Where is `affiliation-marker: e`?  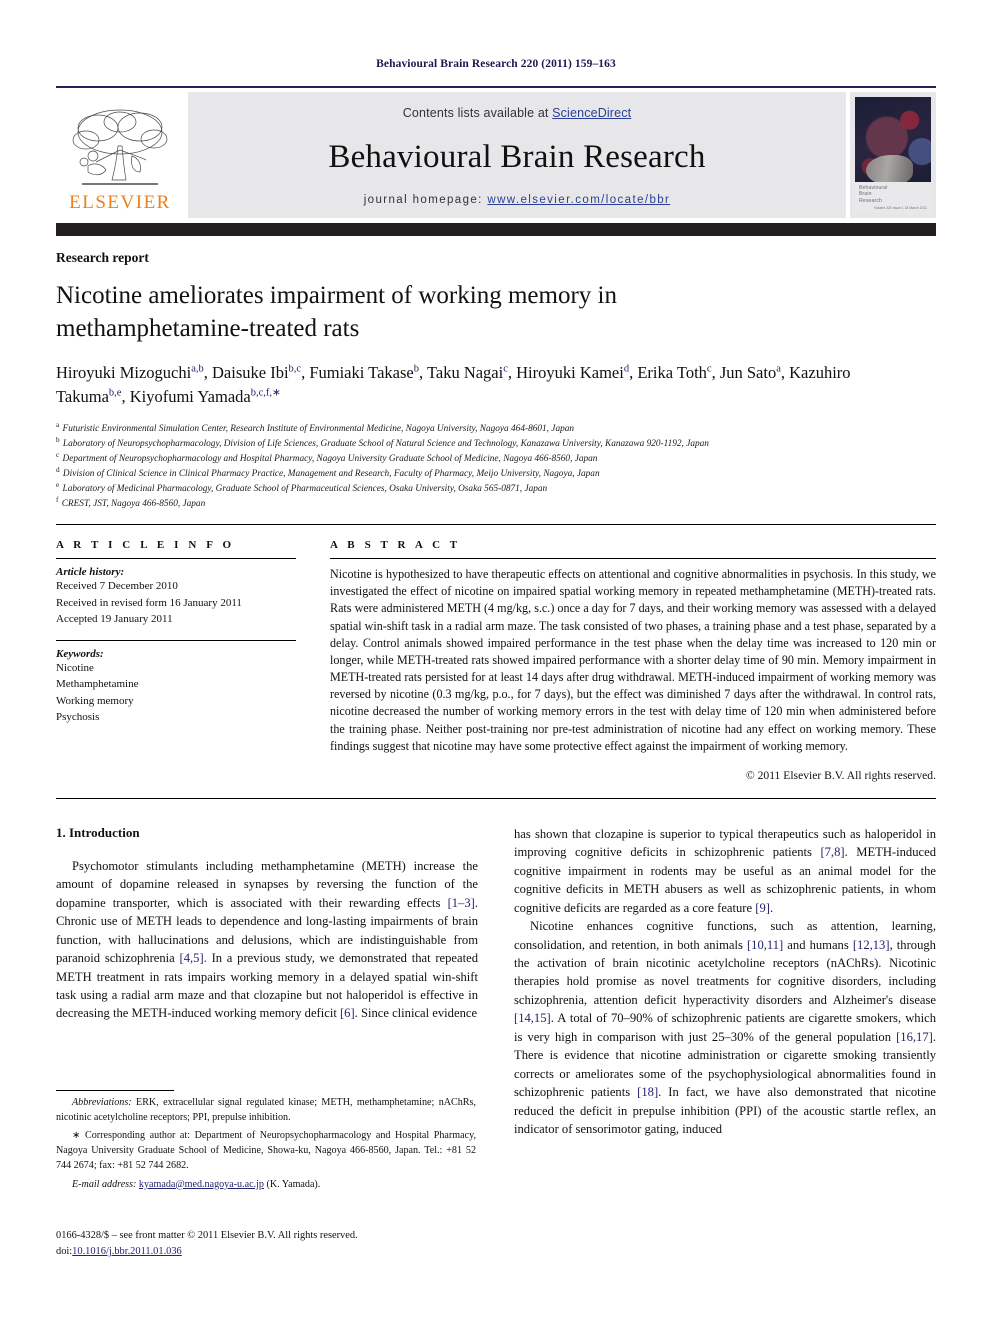
affiliation-marker: e is located at coordinates (58, 484).